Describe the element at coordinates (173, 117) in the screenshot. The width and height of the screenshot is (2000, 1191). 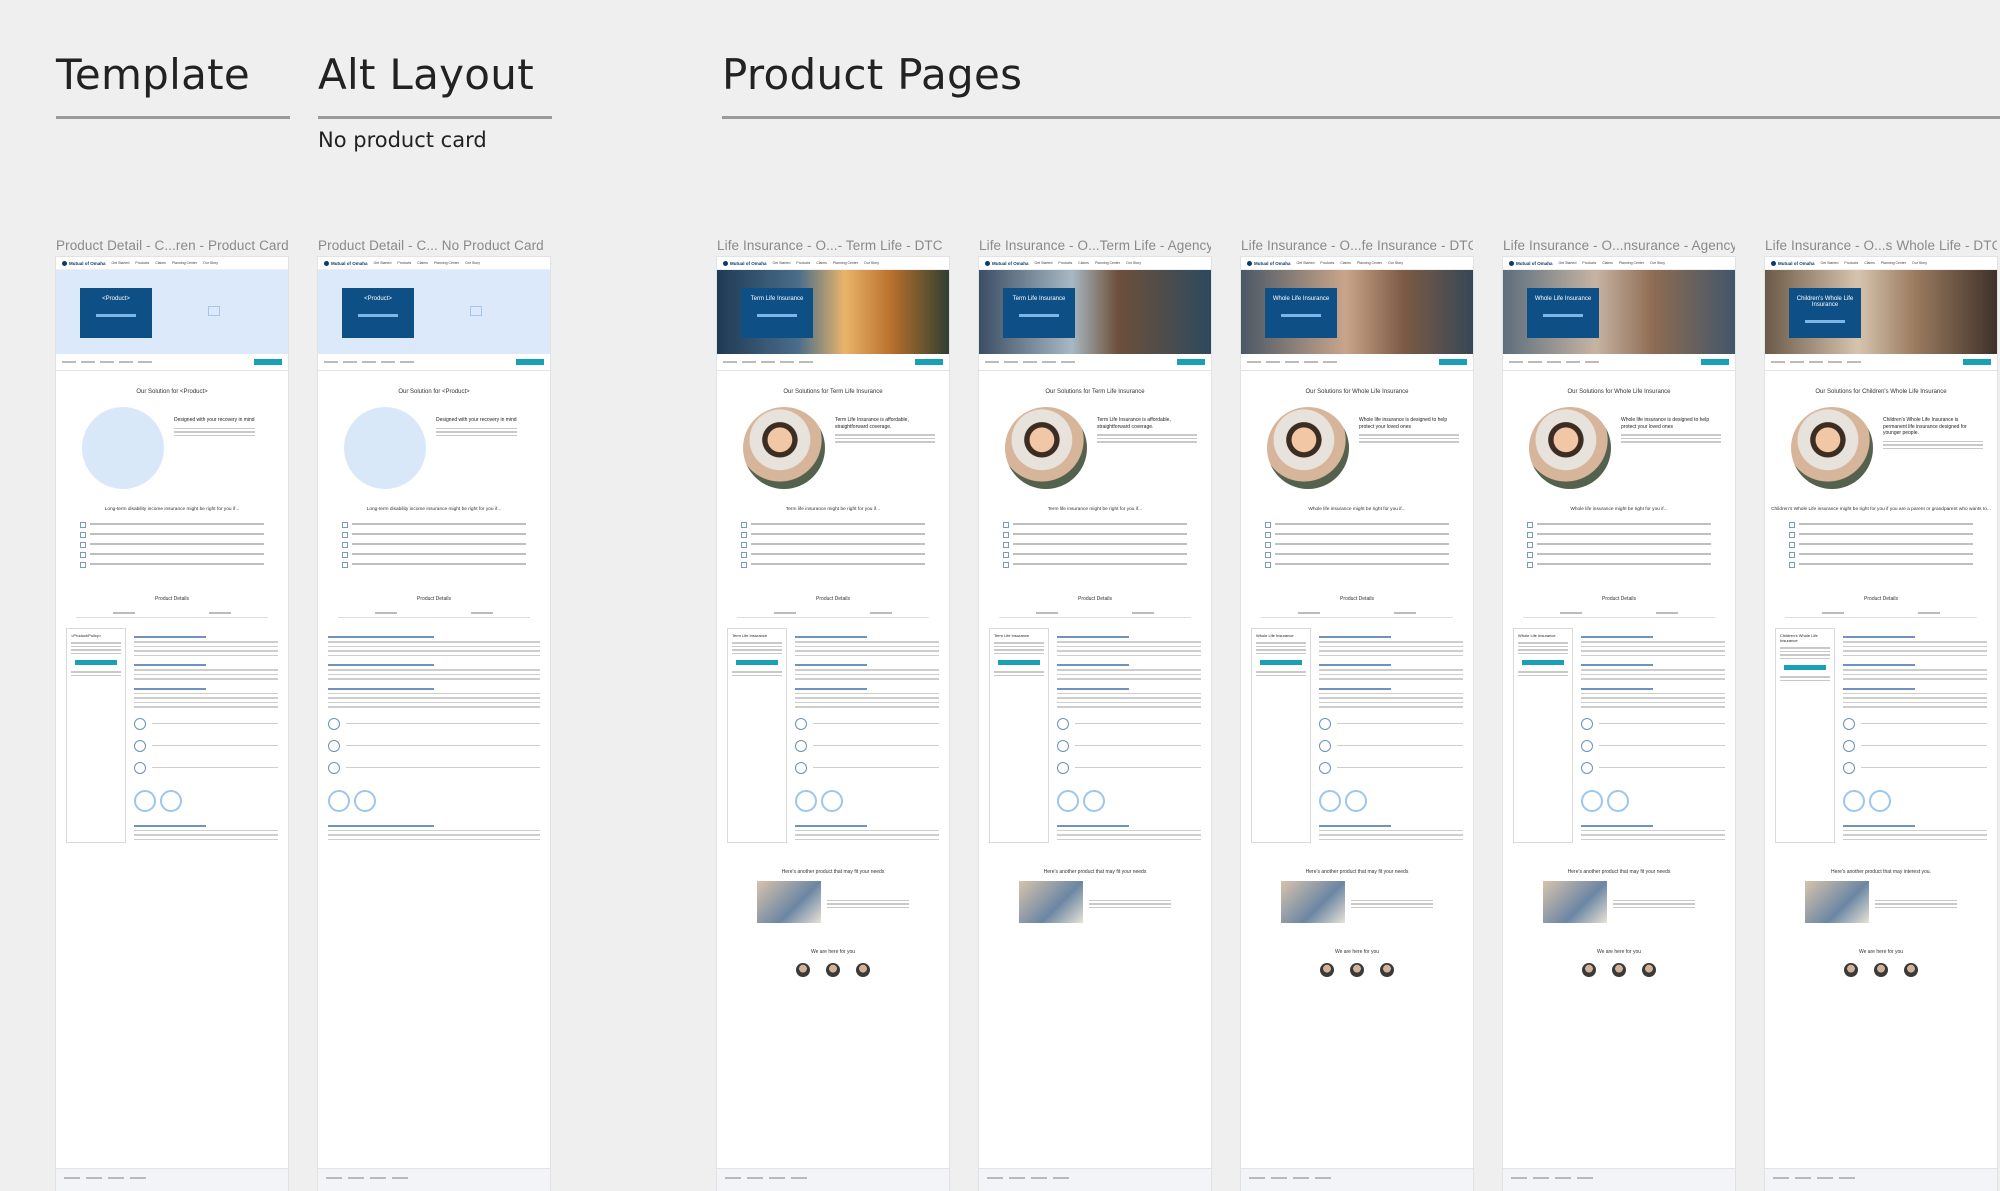
I see `section-divider-template` at that location.